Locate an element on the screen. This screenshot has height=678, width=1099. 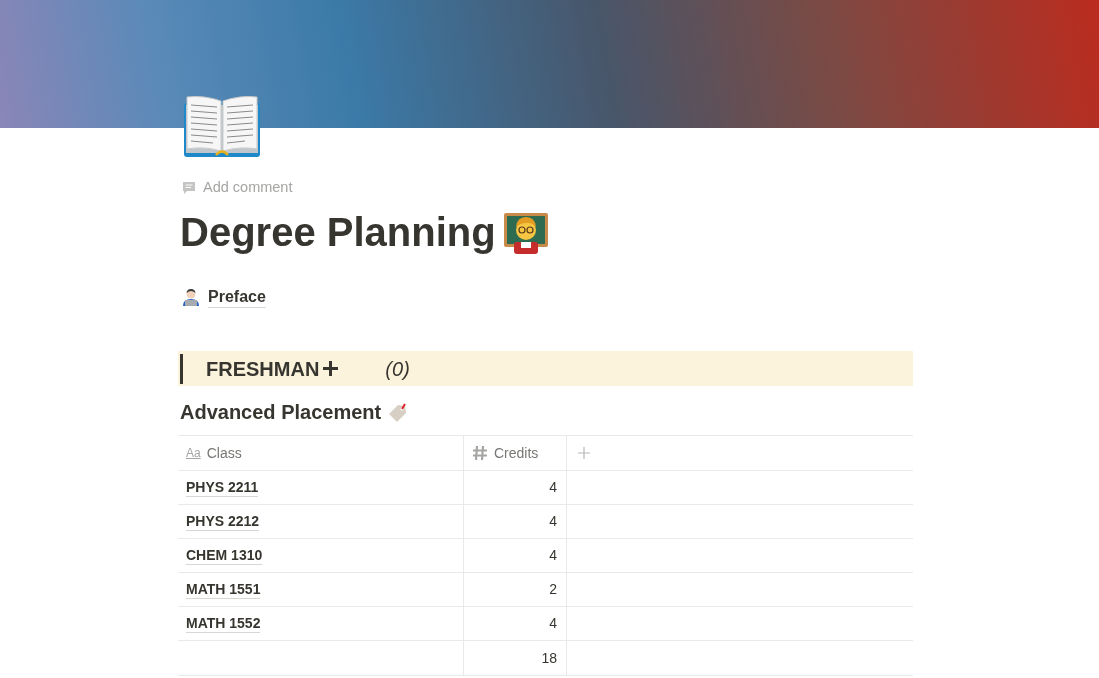
callout-title: FRESHMAN is located at coordinates (263, 369).